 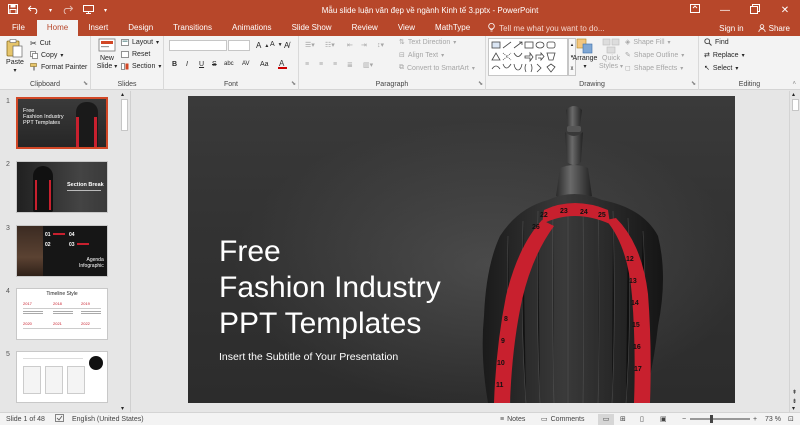 What do you see at coordinates (663, 419) in the screenshot?
I see `slide-show-icon: ▣` at bounding box center [663, 419].